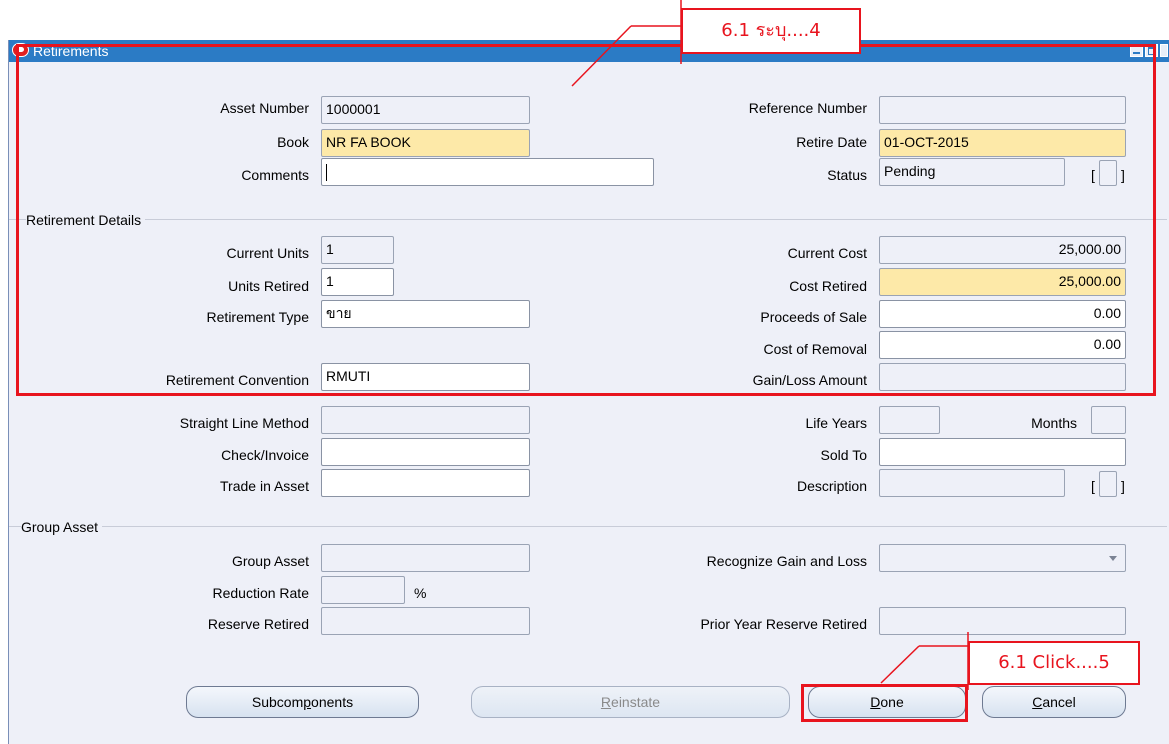 This screenshot has width=1169, height=744. Describe the element at coordinates (1054, 663) in the screenshot. I see `callout-step-5: 6.1 Click....5` at that location.